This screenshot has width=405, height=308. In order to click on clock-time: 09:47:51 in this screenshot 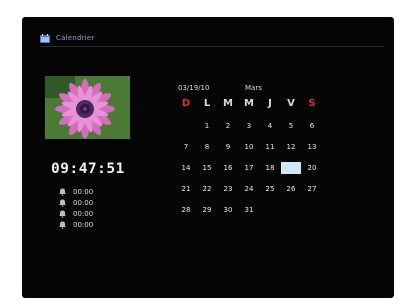, I will do `click(88, 169)`.